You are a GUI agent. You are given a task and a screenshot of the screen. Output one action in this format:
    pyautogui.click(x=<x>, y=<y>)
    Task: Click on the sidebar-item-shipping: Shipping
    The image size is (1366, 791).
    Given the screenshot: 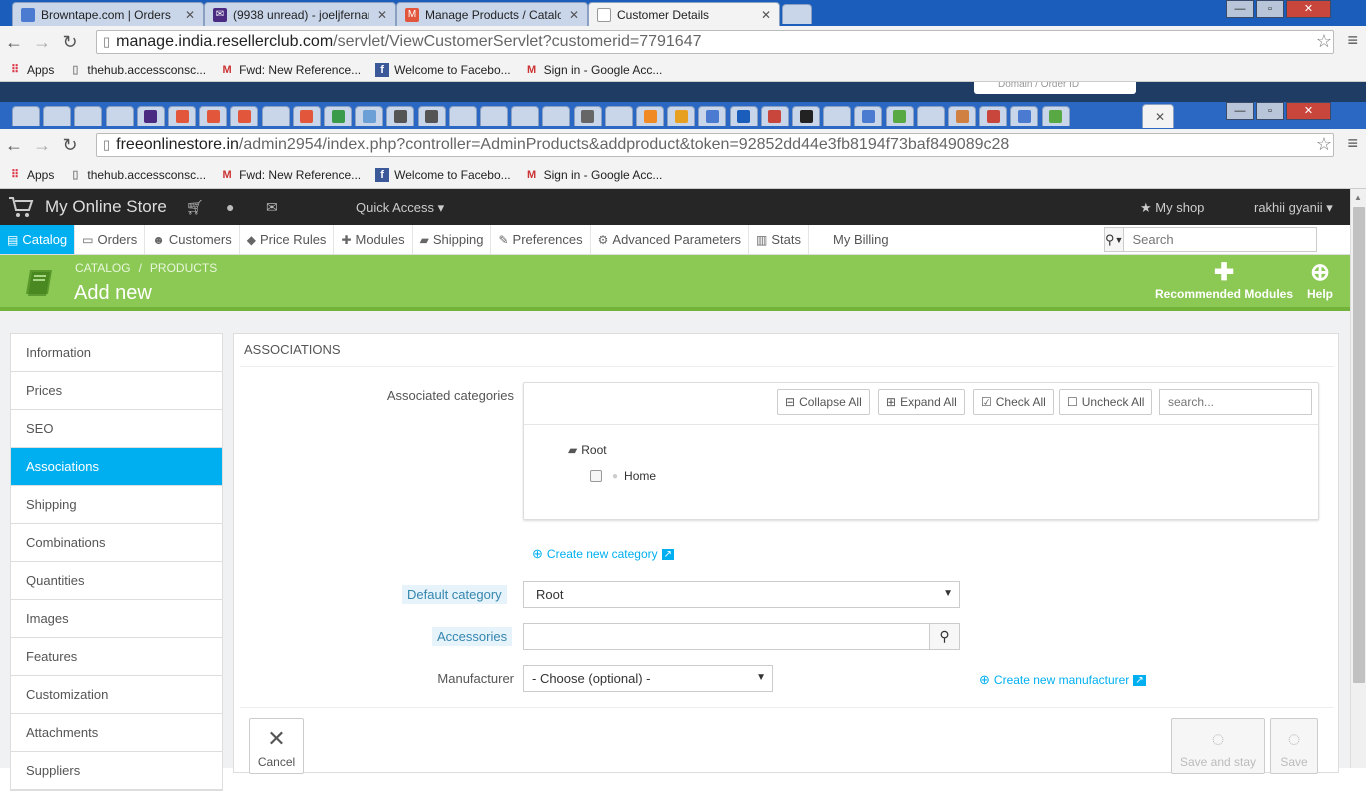 What is the action you would take?
    pyautogui.click(x=116, y=505)
    